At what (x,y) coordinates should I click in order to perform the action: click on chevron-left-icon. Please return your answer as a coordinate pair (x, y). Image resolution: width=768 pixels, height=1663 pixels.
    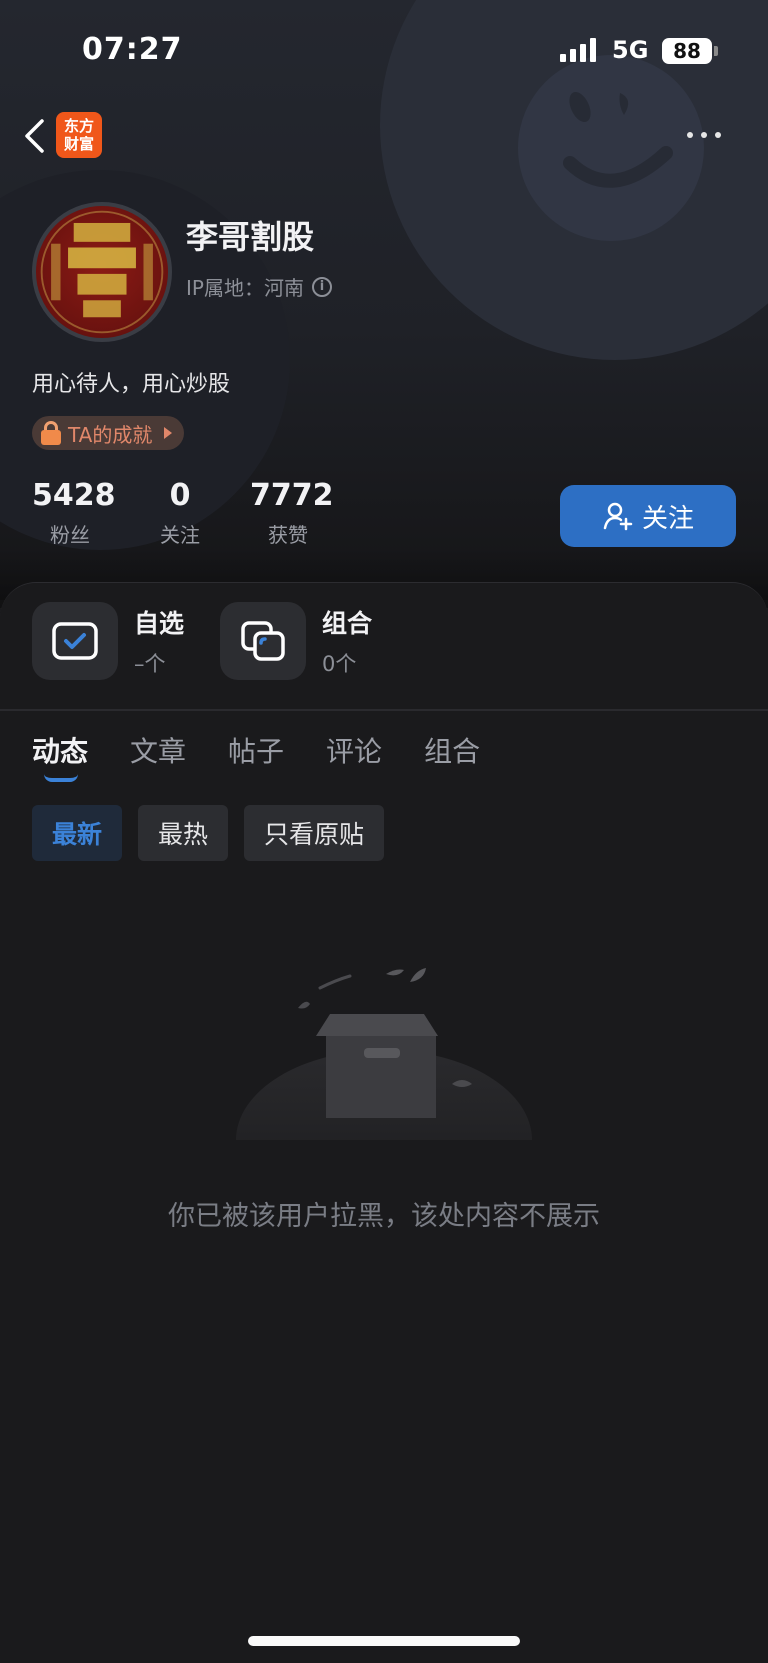
    Looking at the image, I should click on (34, 136).